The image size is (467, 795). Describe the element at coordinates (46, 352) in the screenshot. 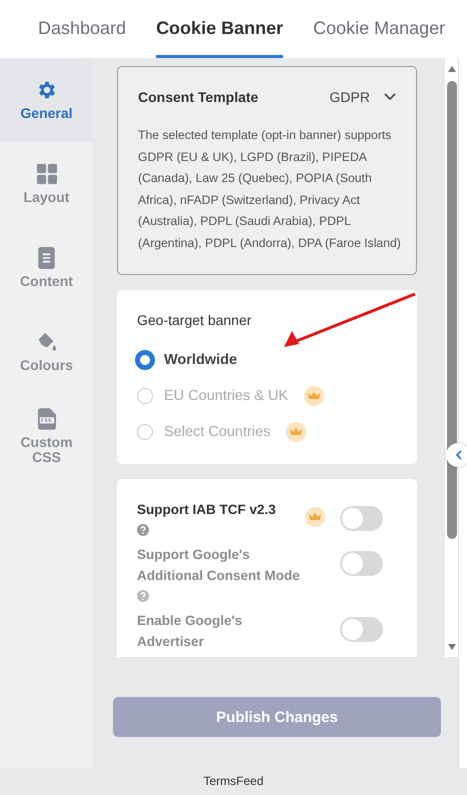

I see `sidebar-item: Colours` at that location.